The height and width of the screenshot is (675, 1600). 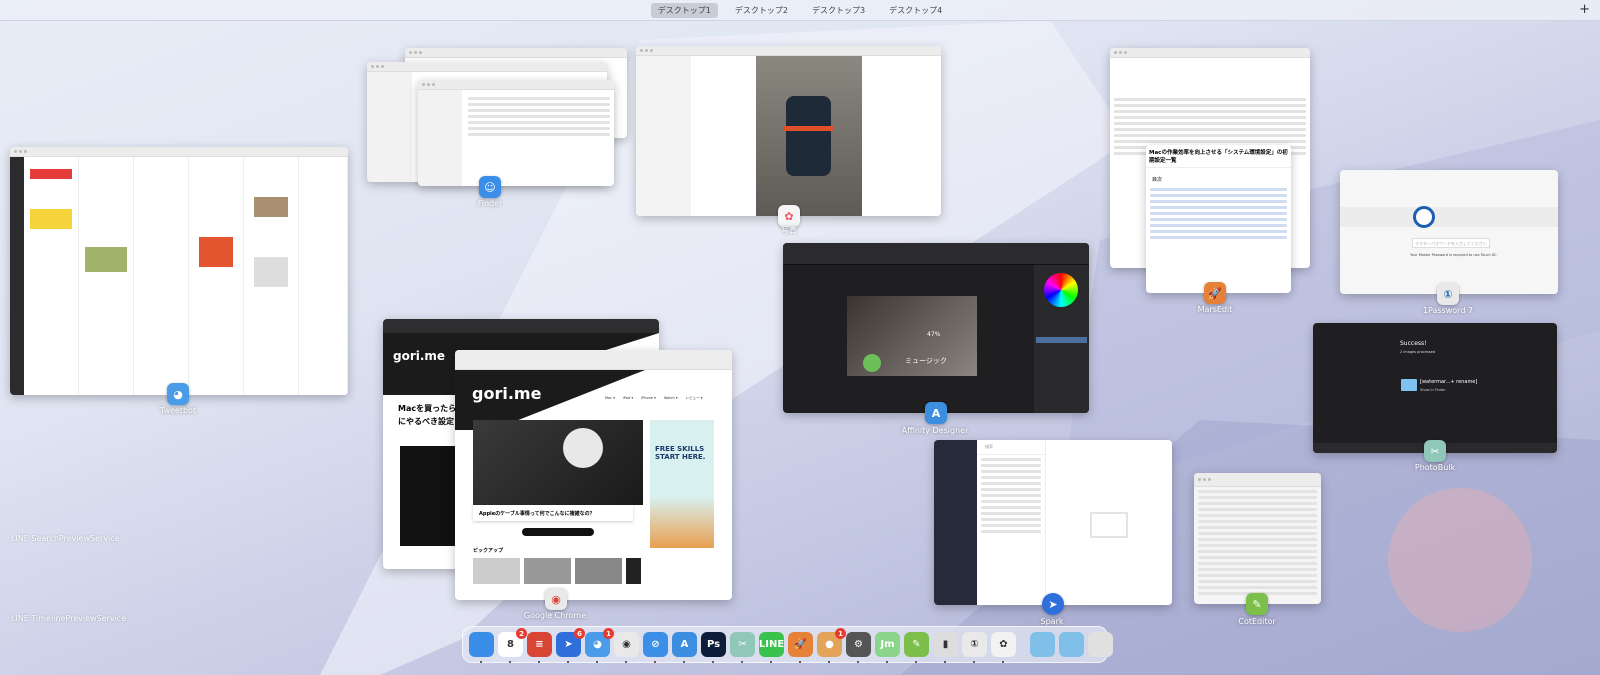 What do you see at coordinates (1011, 447) in the screenshot?
I see `spark-search: 検索` at bounding box center [1011, 447].